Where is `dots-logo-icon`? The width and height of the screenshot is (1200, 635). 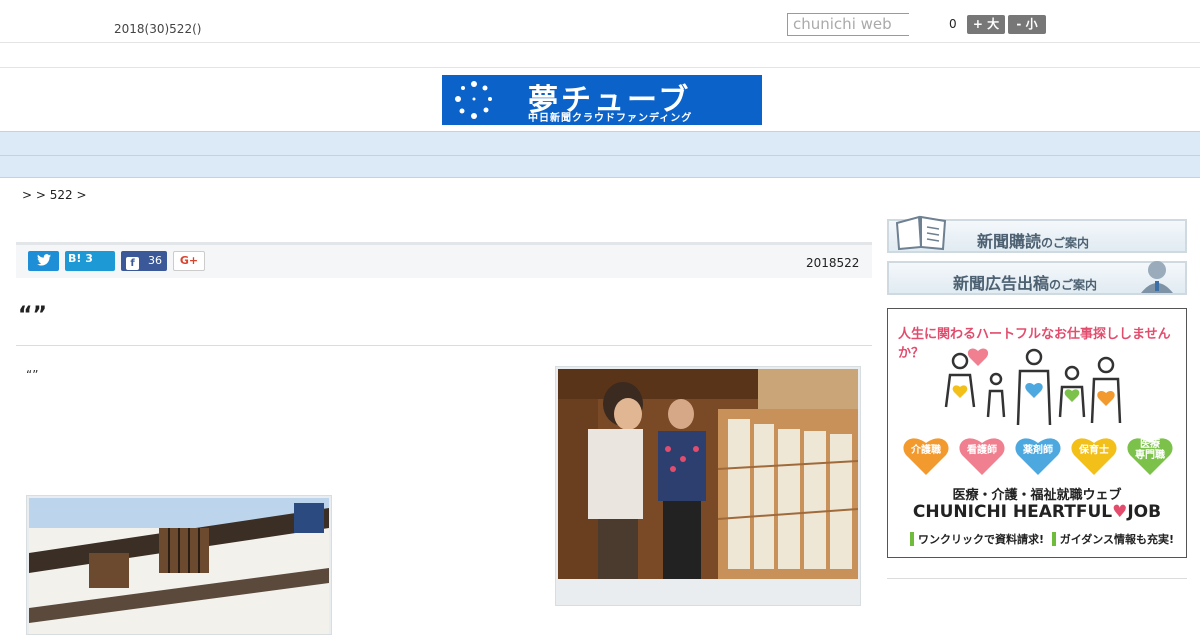 dots-logo-icon is located at coordinates (473, 100).